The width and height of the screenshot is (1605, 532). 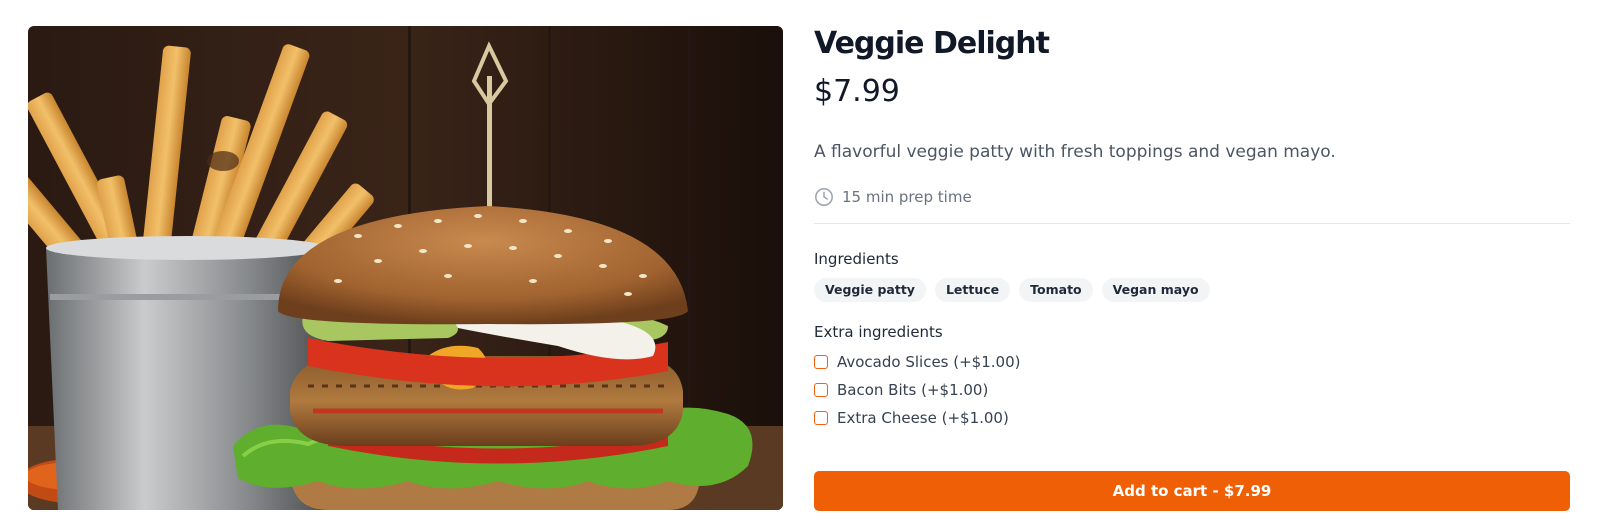 I want to click on extra-option-label: Extra Cheese (+$1.00), so click(x=923, y=418).